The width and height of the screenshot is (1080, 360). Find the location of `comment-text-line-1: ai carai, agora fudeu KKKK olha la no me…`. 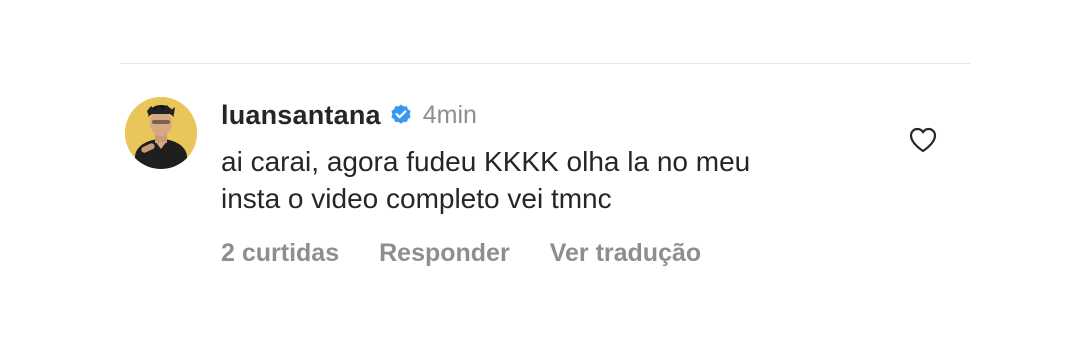

comment-text-line-1: ai carai, agora fudeu KKKK olha la no me… is located at coordinates (486, 161).